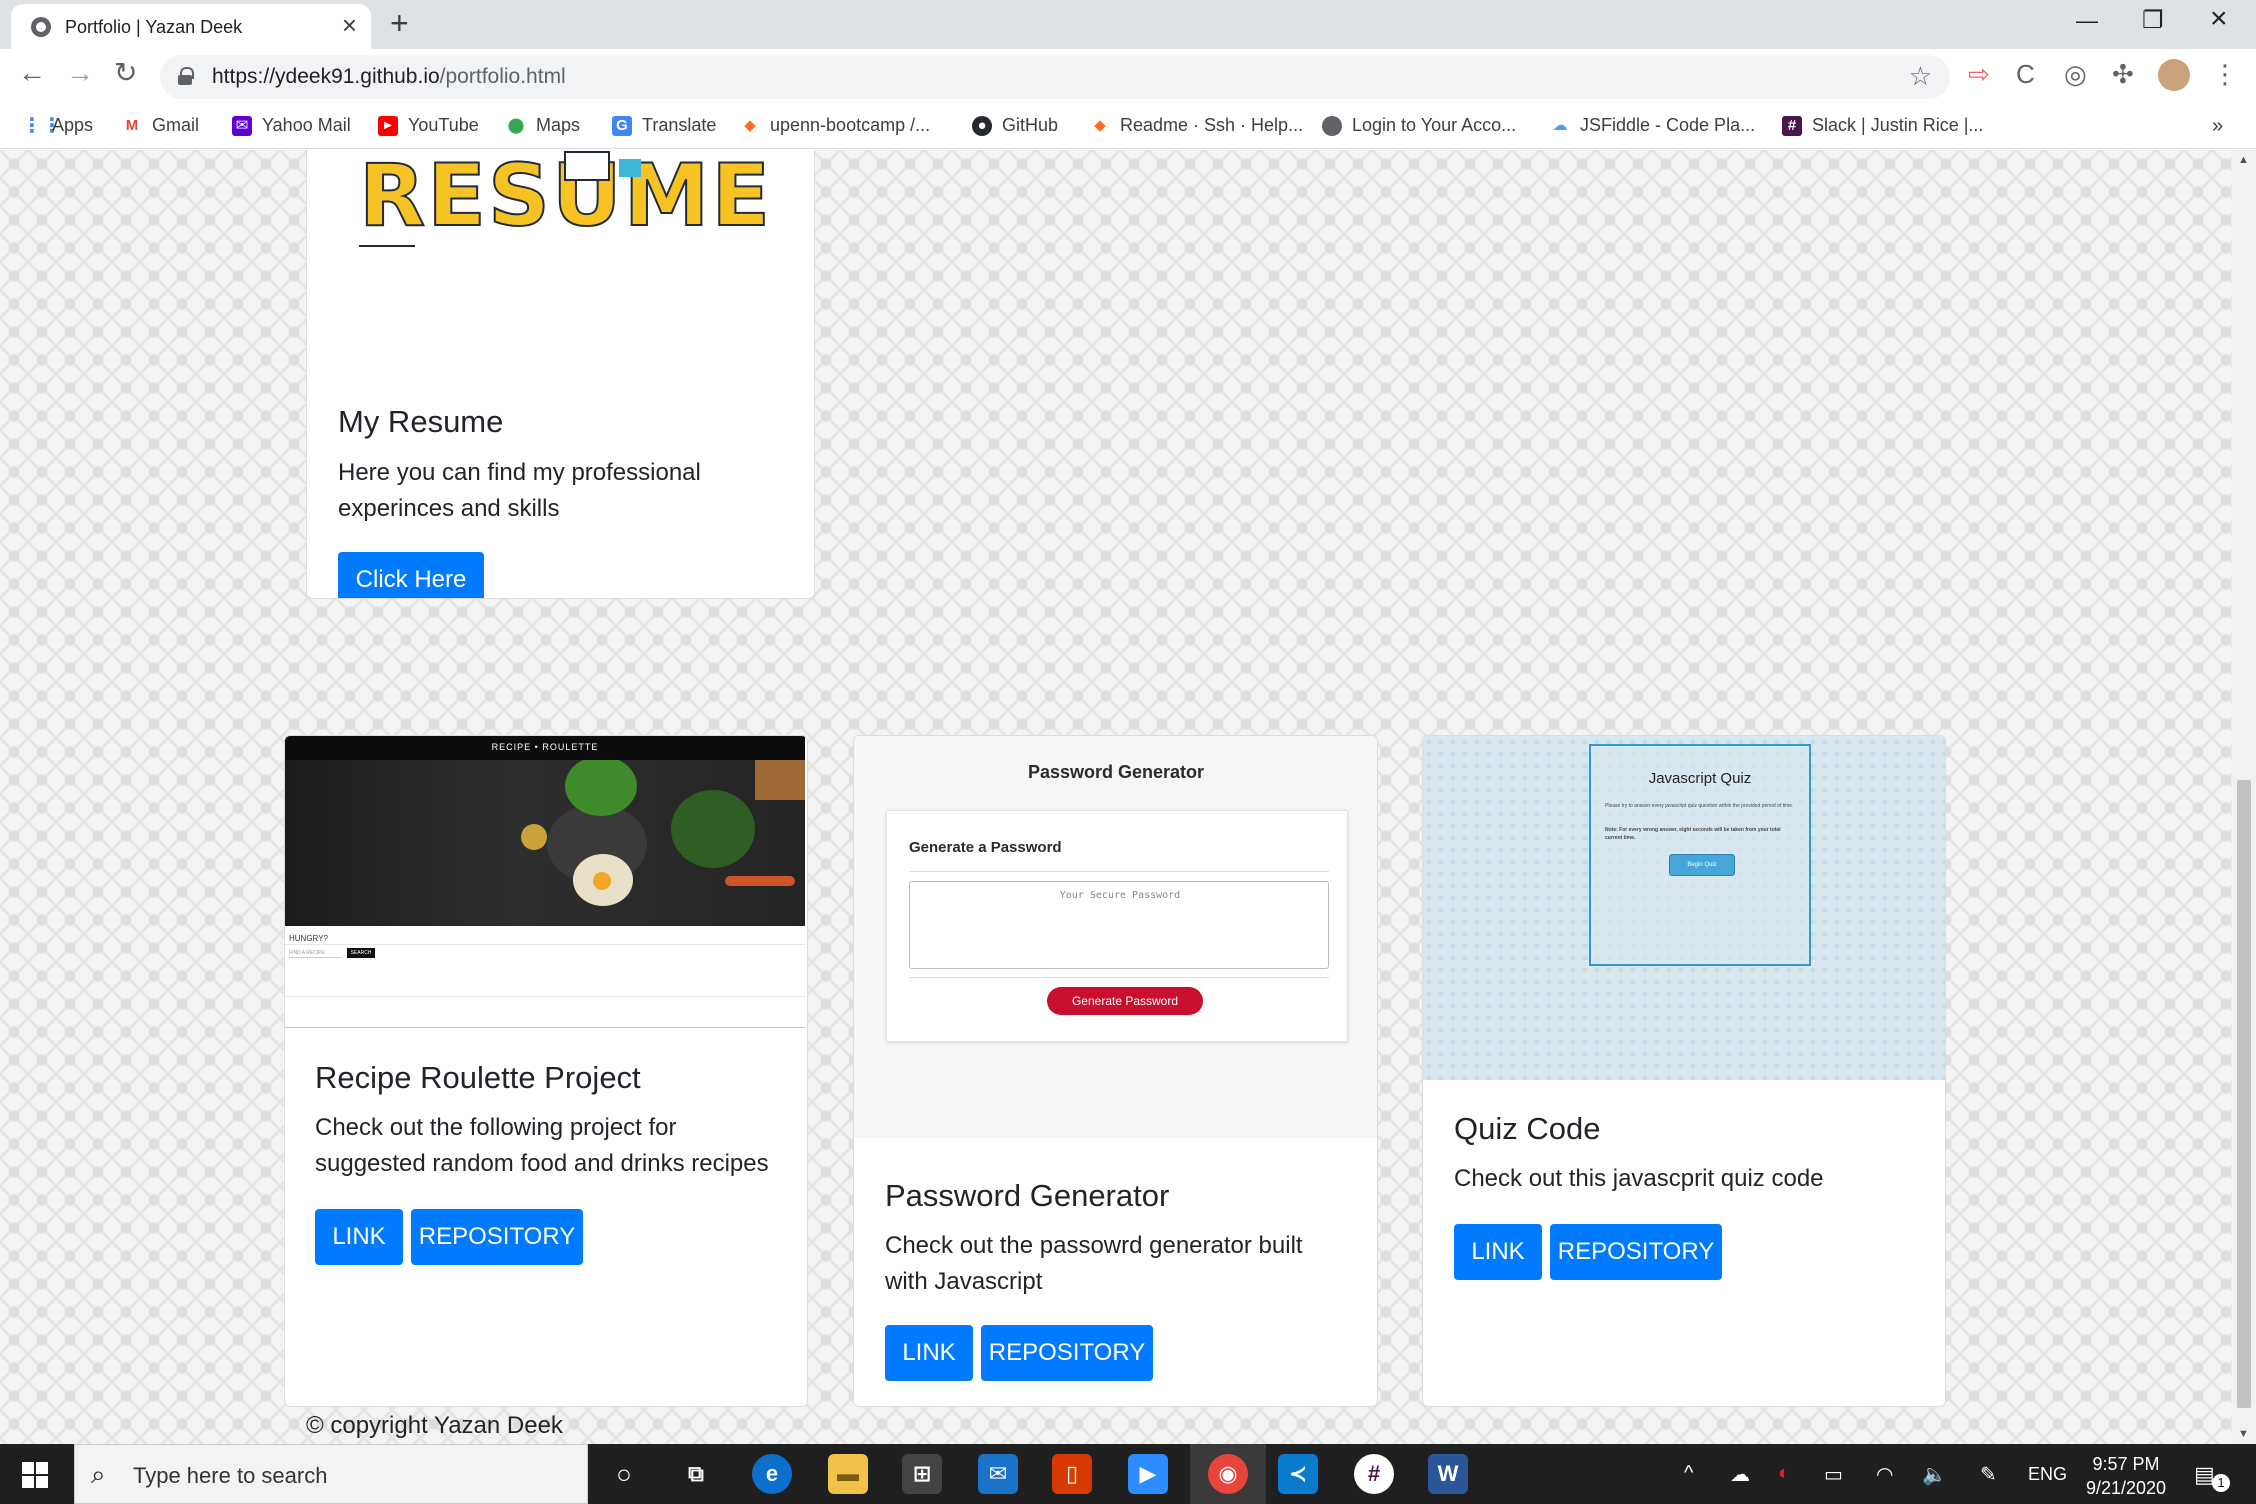  I want to click on office-icon: ▯, so click(1072, 1474).